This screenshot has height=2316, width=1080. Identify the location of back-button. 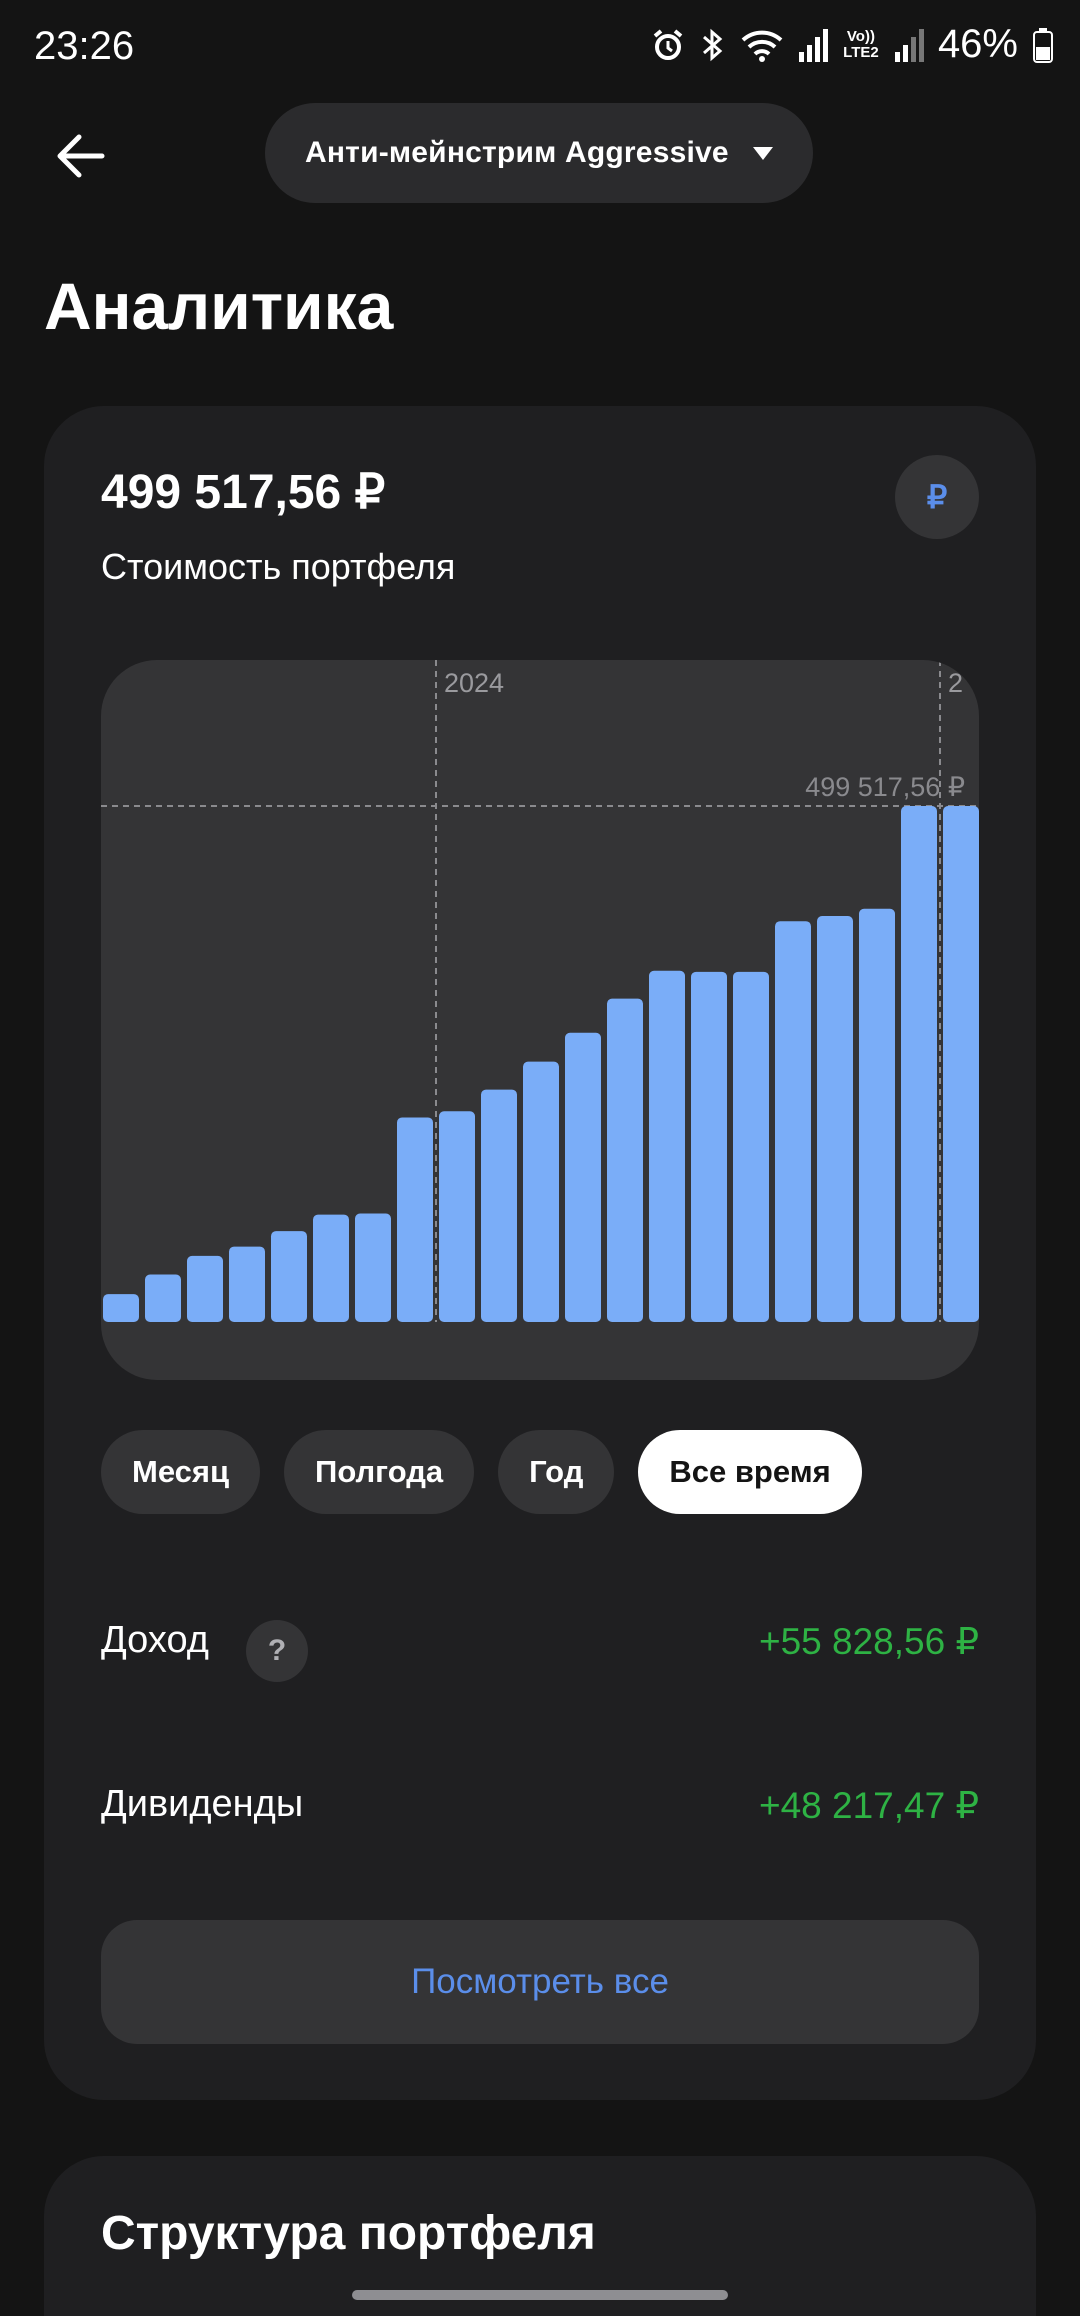
(80, 156).